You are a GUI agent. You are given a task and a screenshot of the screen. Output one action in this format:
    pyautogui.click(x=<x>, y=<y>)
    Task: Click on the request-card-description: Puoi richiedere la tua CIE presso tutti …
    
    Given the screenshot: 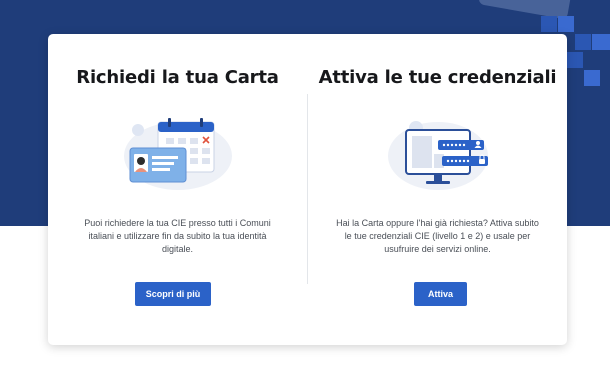 What is the action you would take?
    pyautogui.click(x=177, y=236)
    